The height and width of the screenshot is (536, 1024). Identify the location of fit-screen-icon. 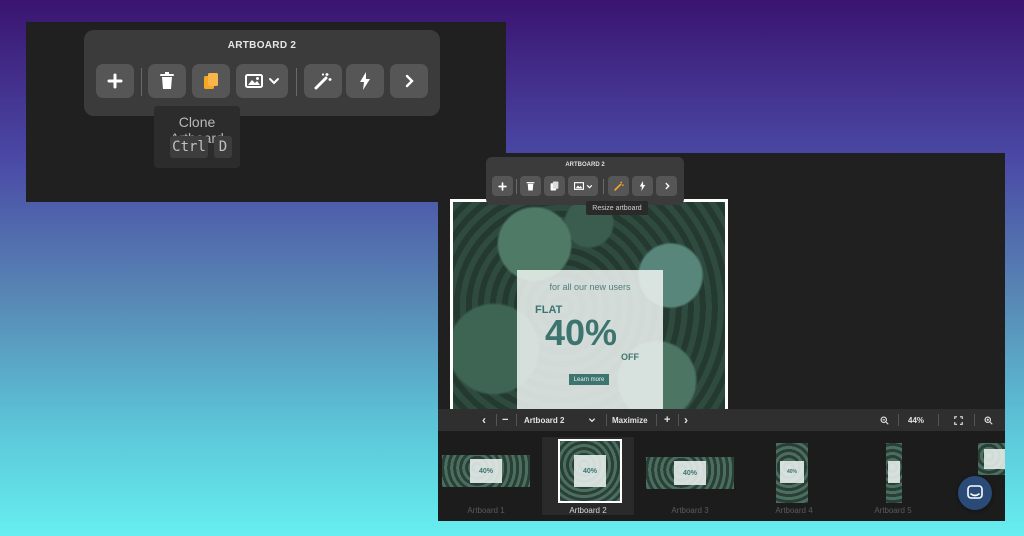
(958, 420).